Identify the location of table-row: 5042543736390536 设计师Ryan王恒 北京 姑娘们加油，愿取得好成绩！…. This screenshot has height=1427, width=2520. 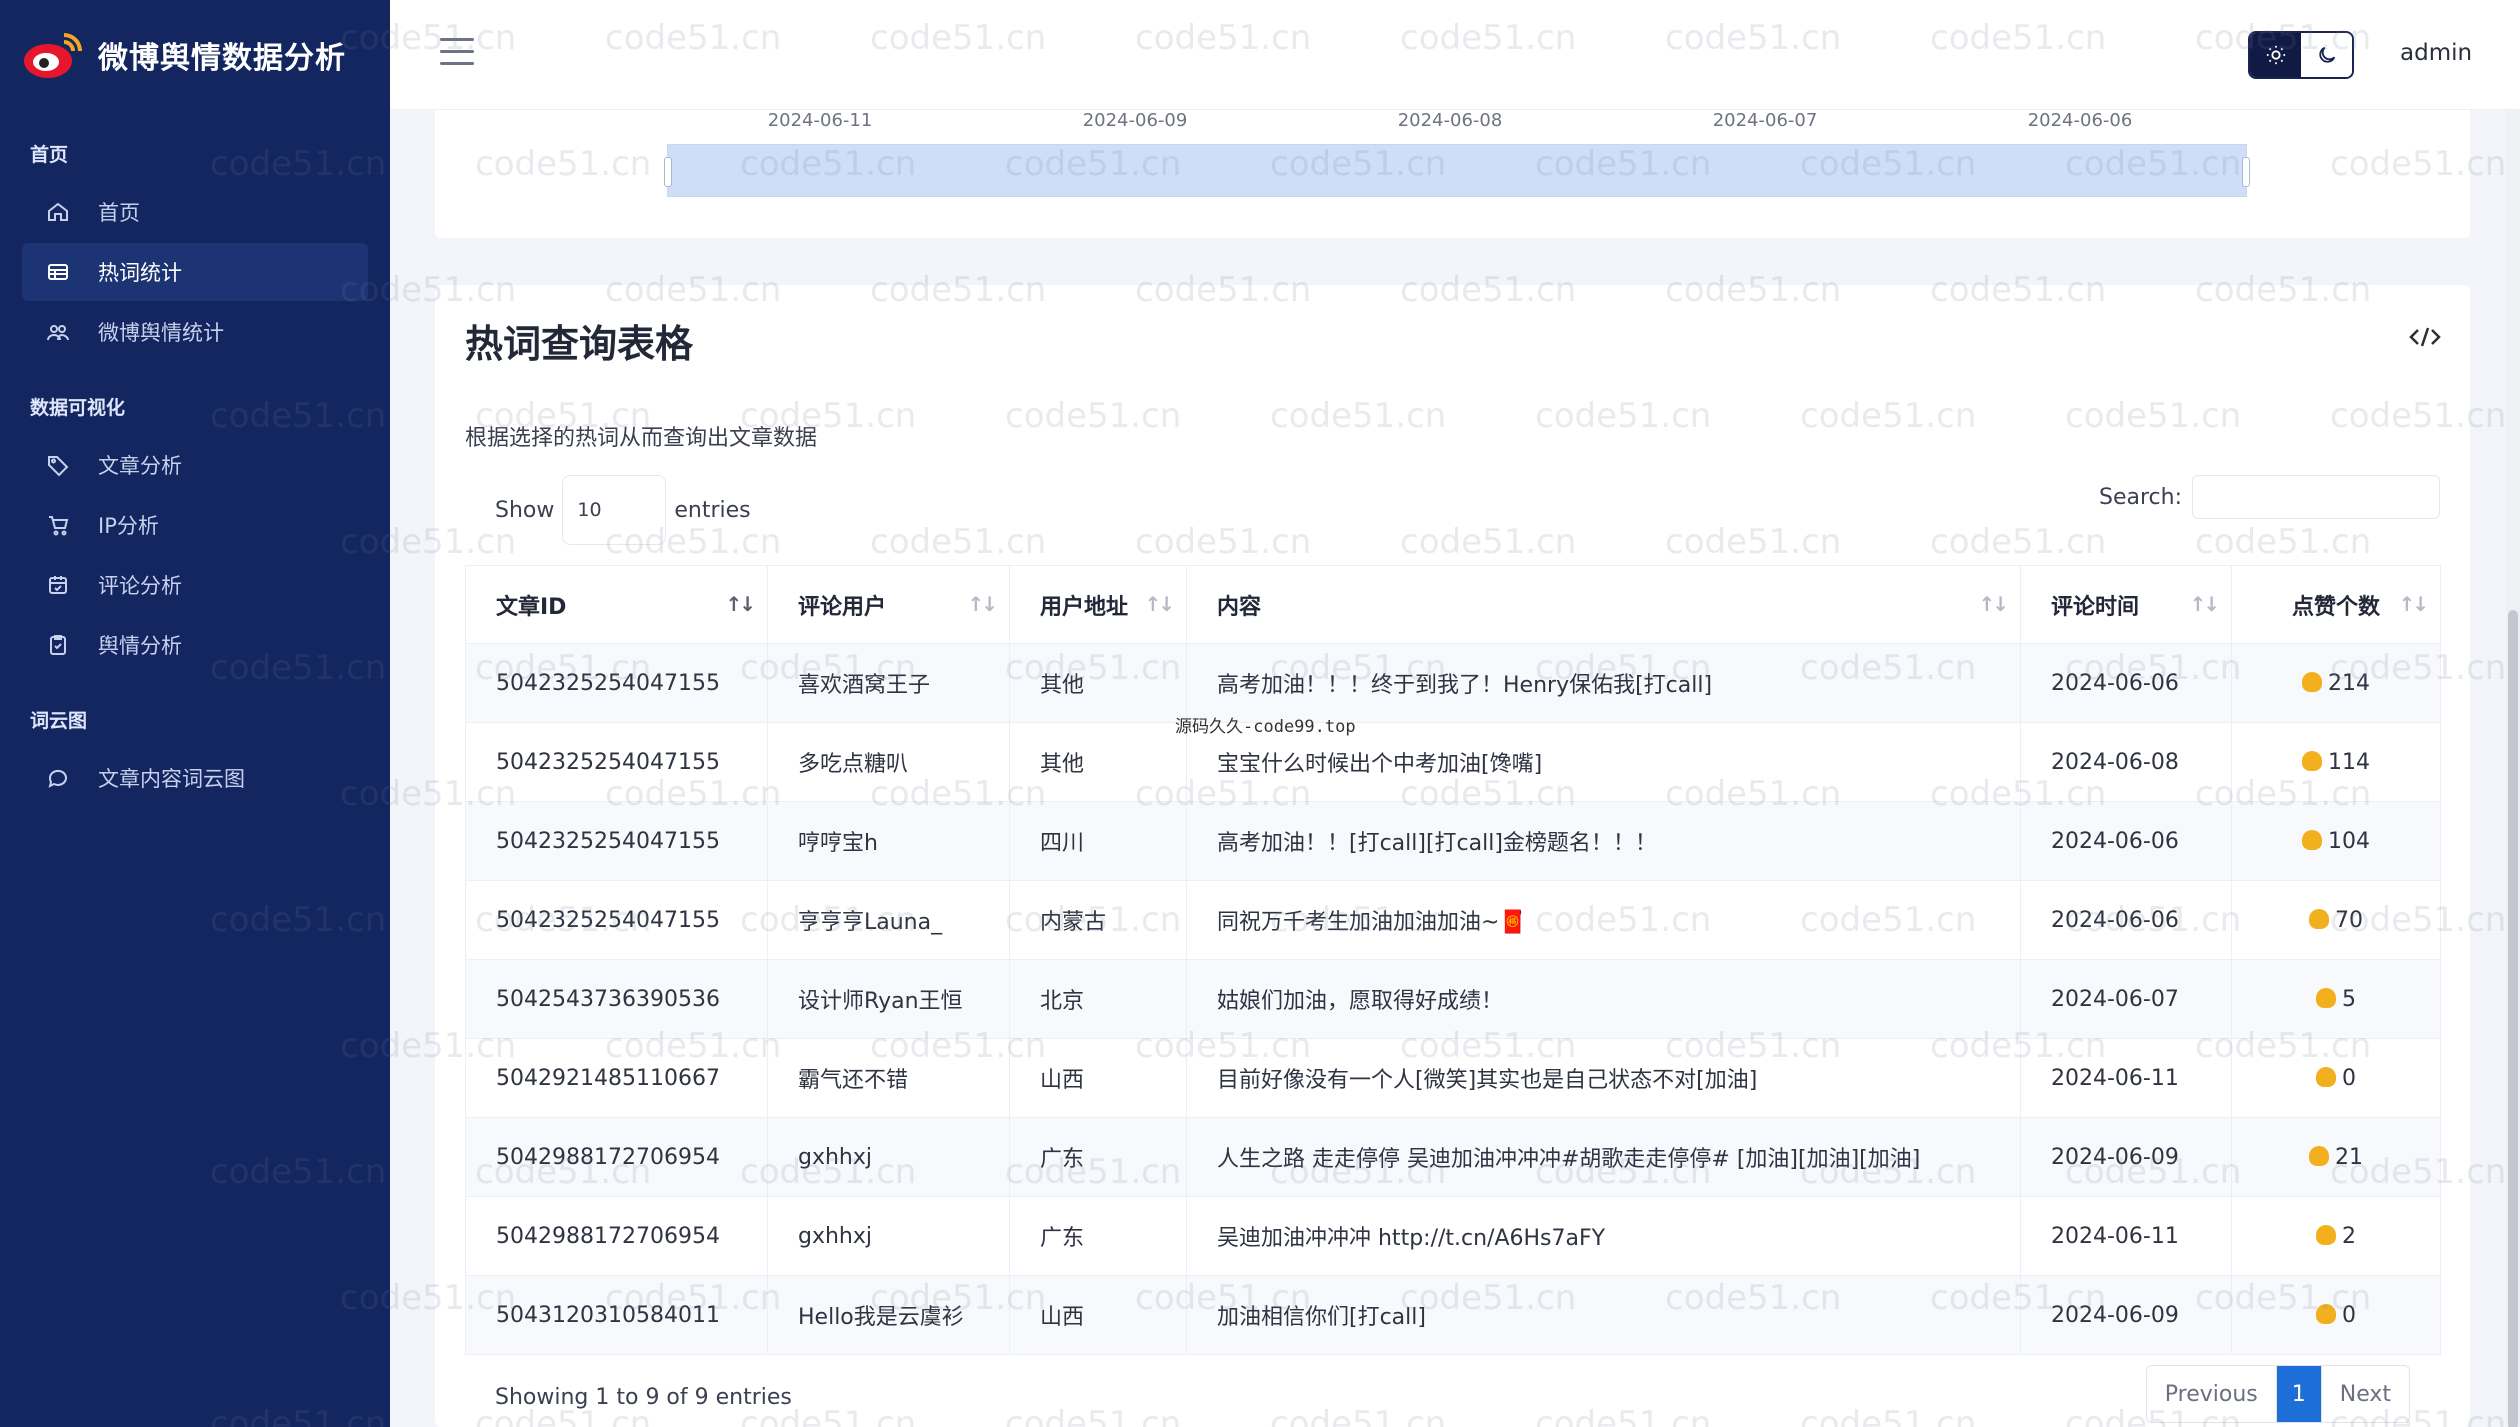
(1453, 999).